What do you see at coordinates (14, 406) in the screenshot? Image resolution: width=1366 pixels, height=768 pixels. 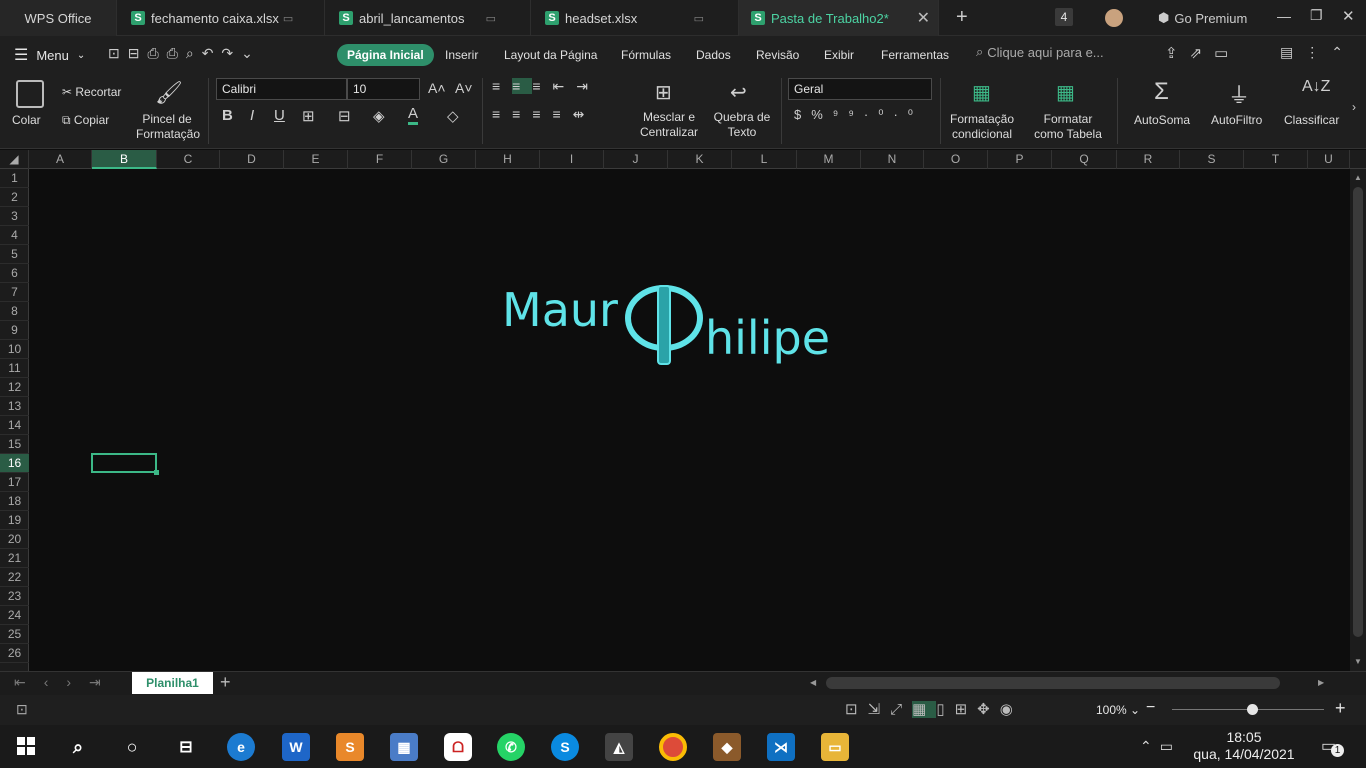 I see `row-header-13: 13` at bounding box center [14, 406].